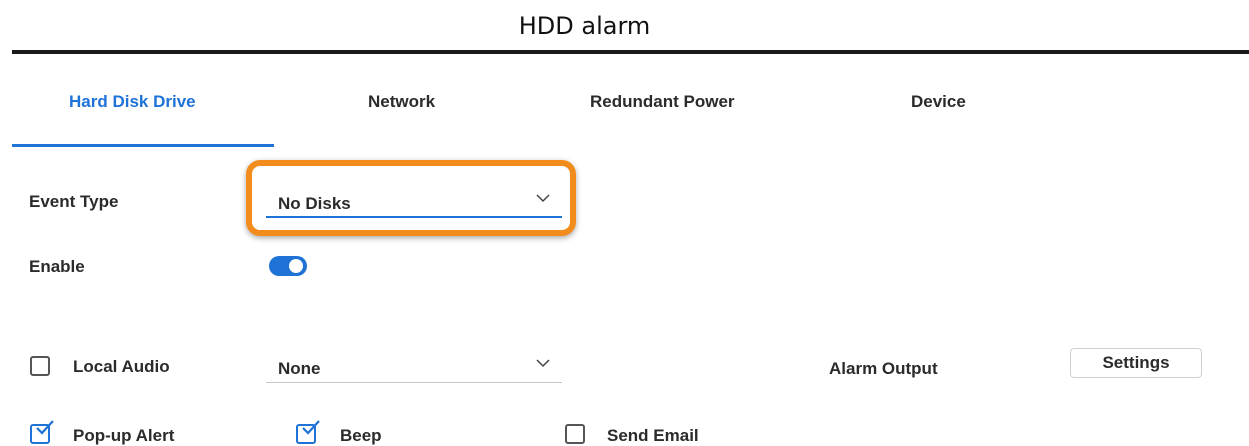 The width and height of the screenshot is (1249, 446). What do you see at coordinates (411, 198) in the screenshot?
I see `highlight-box` at bounding box center [411, 198].